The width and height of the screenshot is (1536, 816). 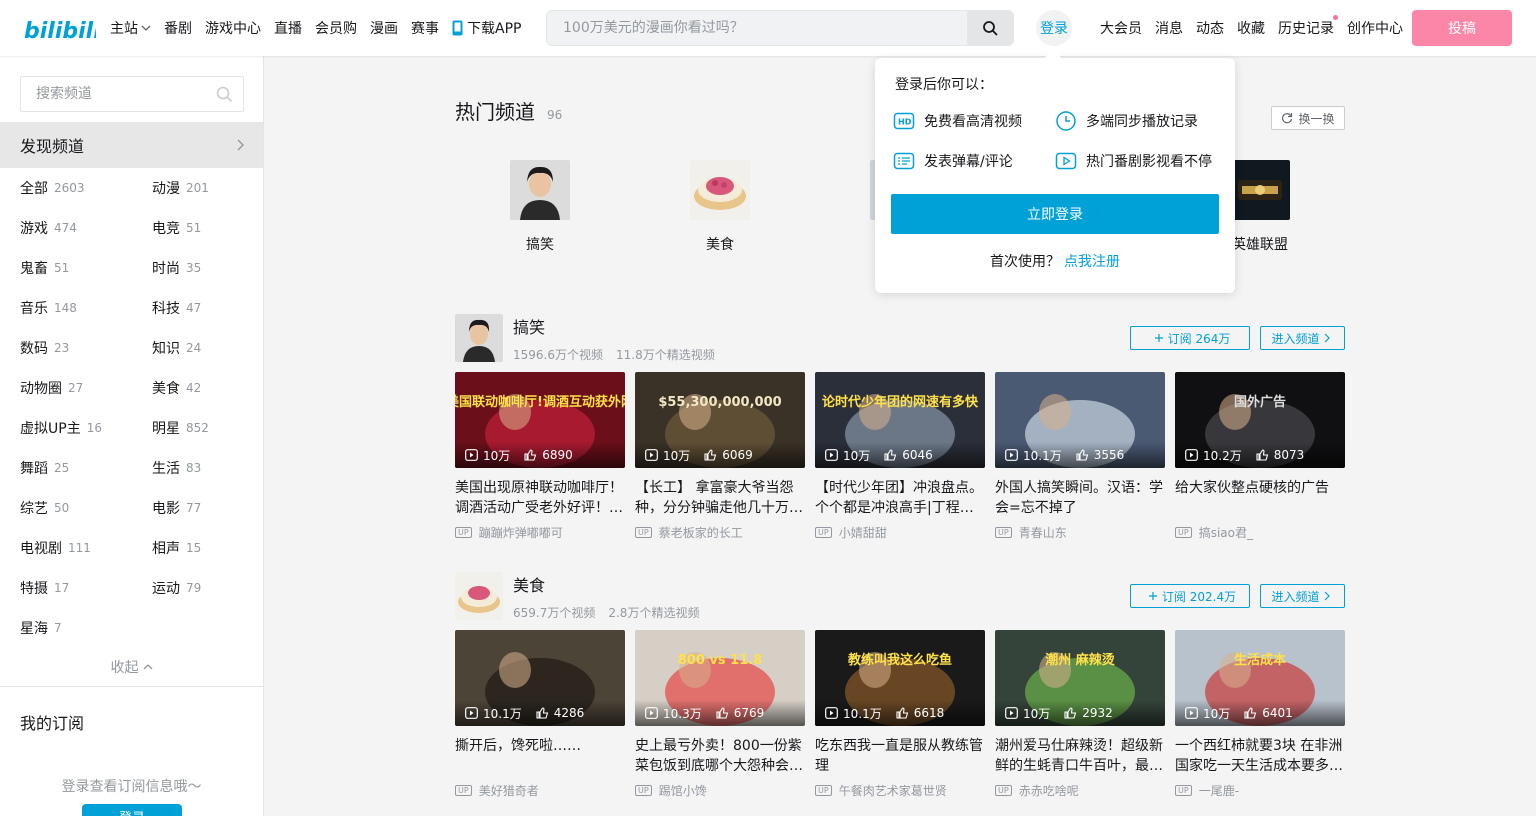 I want to click on nav-messages: 消息, so click(x=1169, y=28).